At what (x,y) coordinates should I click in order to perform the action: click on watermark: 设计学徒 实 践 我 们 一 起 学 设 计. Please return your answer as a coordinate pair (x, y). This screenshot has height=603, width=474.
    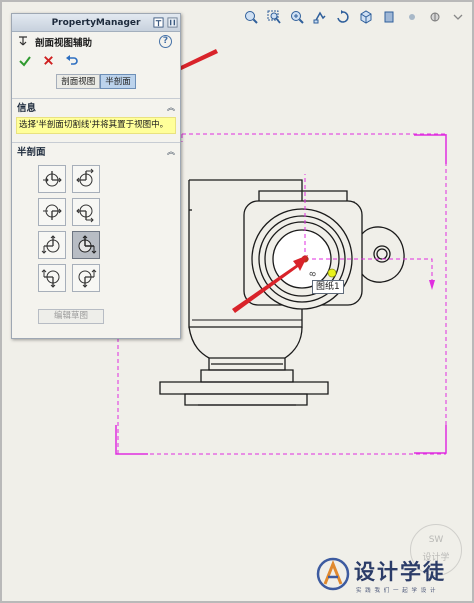
    Looking at the image, I should click on (394, 577).